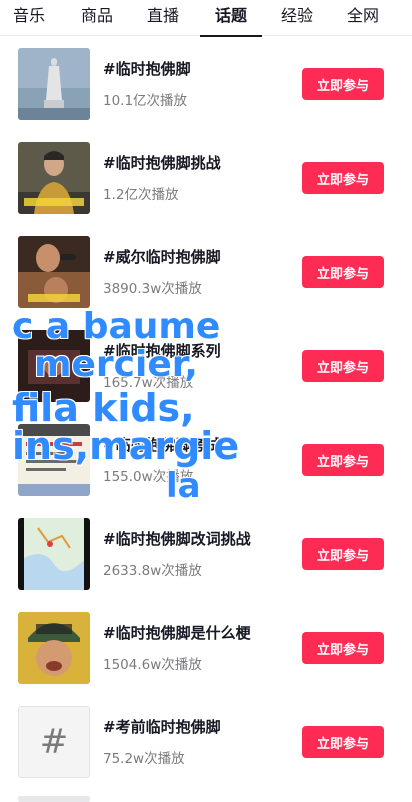  I want to click on topic-play-count: 165.7w次播放, so click(148, 383).